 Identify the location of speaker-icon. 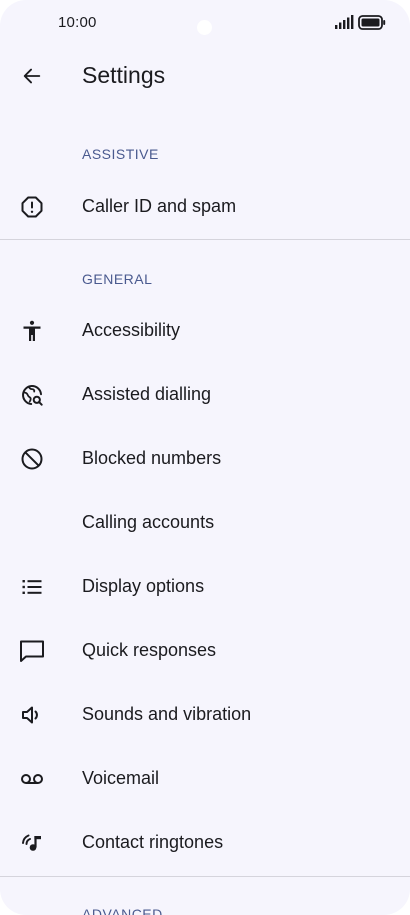
(32, 715).